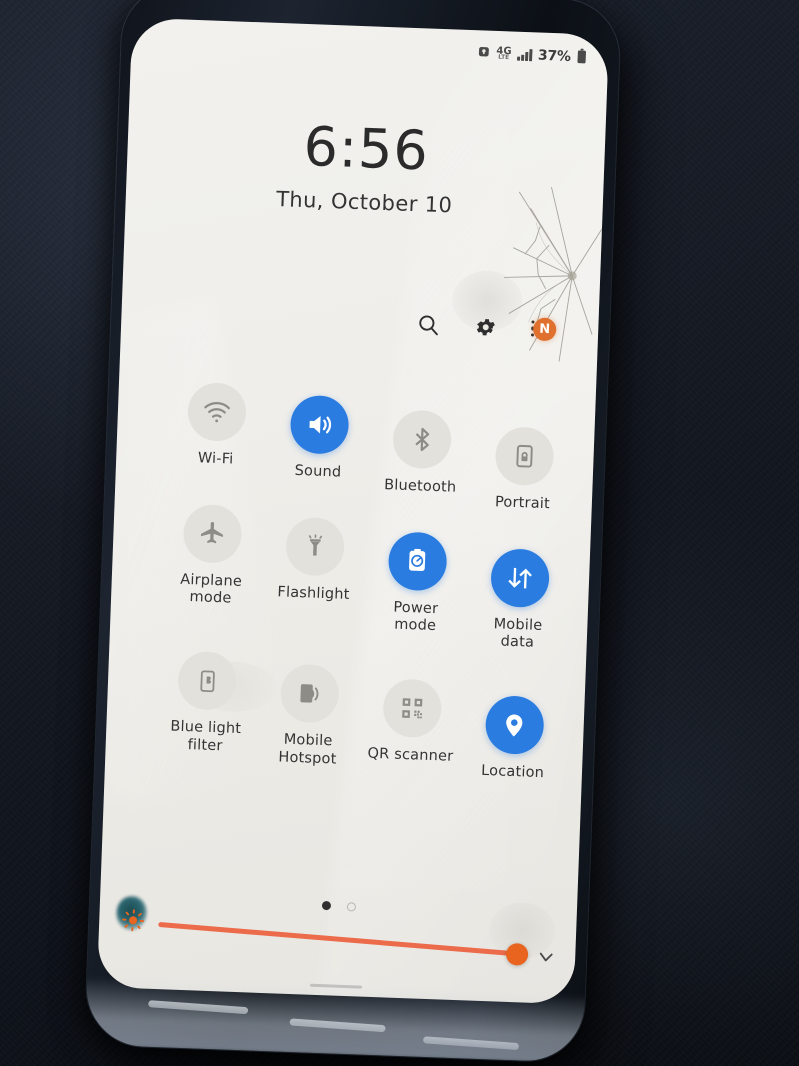  Describe the element at coordinates (132, 922) in the screenshot. I see `brightness-sun-icon` at that location.